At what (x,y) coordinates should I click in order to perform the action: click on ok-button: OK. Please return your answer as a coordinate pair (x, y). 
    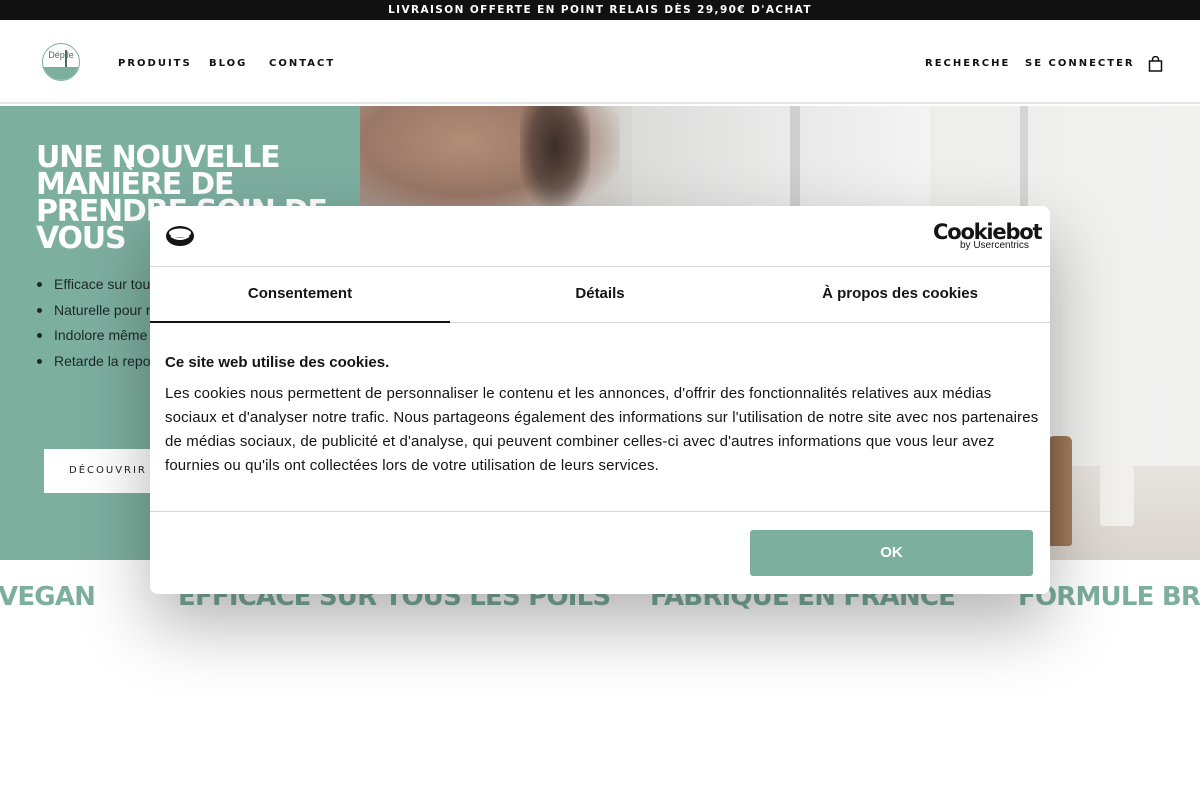
    Looking at the image, I should click on (891, 553).